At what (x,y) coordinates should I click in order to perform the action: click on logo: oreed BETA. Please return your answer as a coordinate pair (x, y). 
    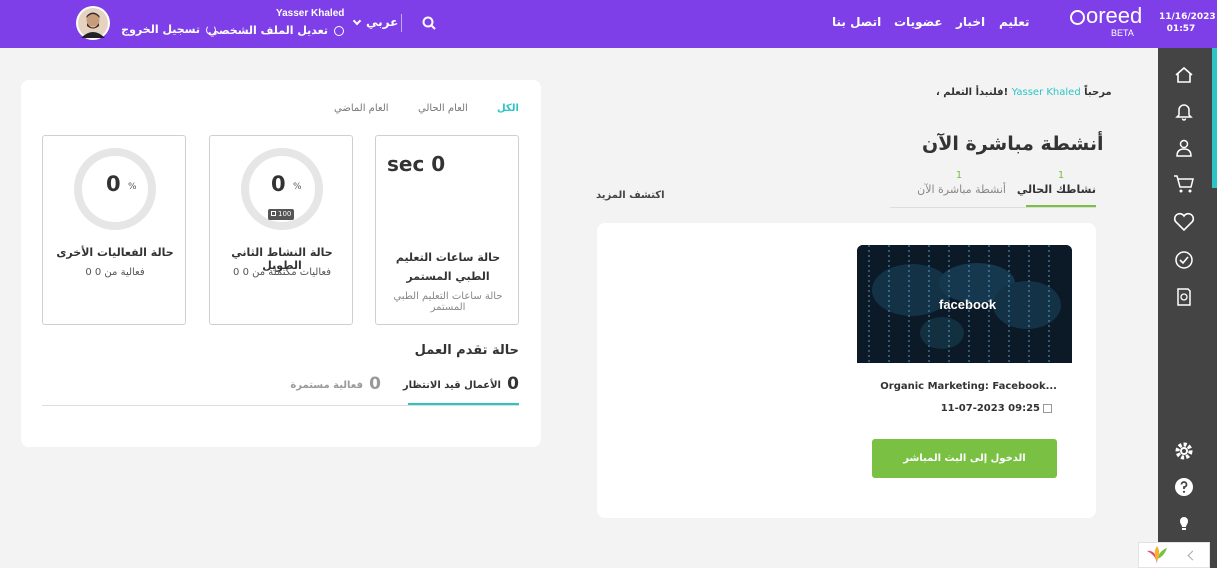
    Looking at the image, I should click on (1106, 22).